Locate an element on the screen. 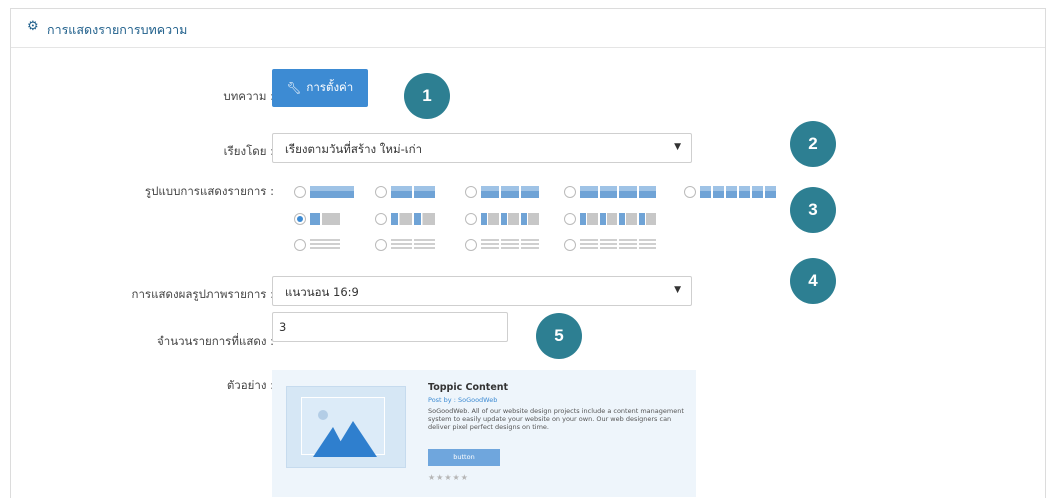 This screenshot has width=1056, height=498. layout-list-4col-icon is located at coordinates (618, 245).